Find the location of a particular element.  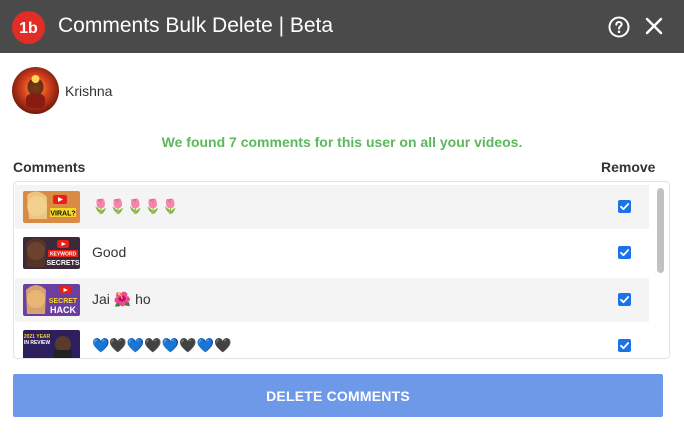

video-thumbnail: KEYWORD SECRETS is located at coordinates (51, 253).